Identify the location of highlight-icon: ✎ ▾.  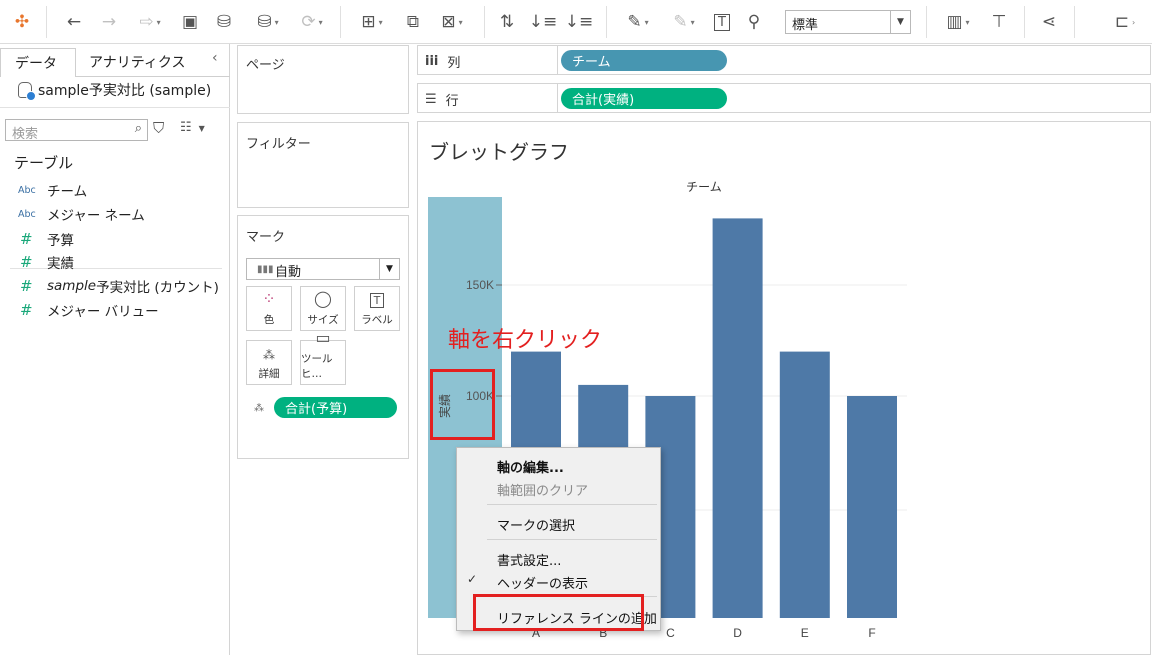
(638, 22).